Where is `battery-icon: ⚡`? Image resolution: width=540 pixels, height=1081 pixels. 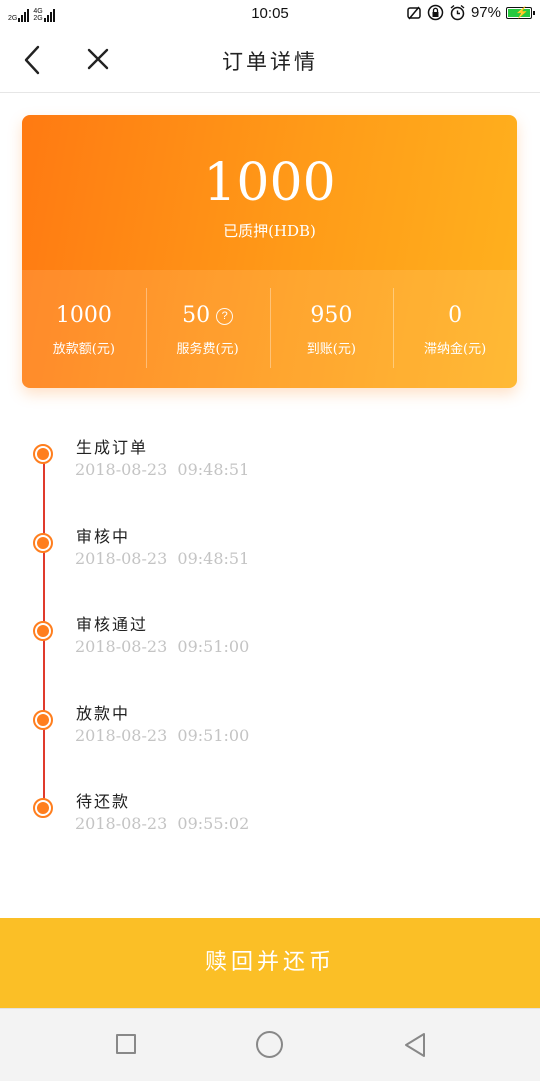
battery-icon: ⚡ is located at coordinates (520, 12).